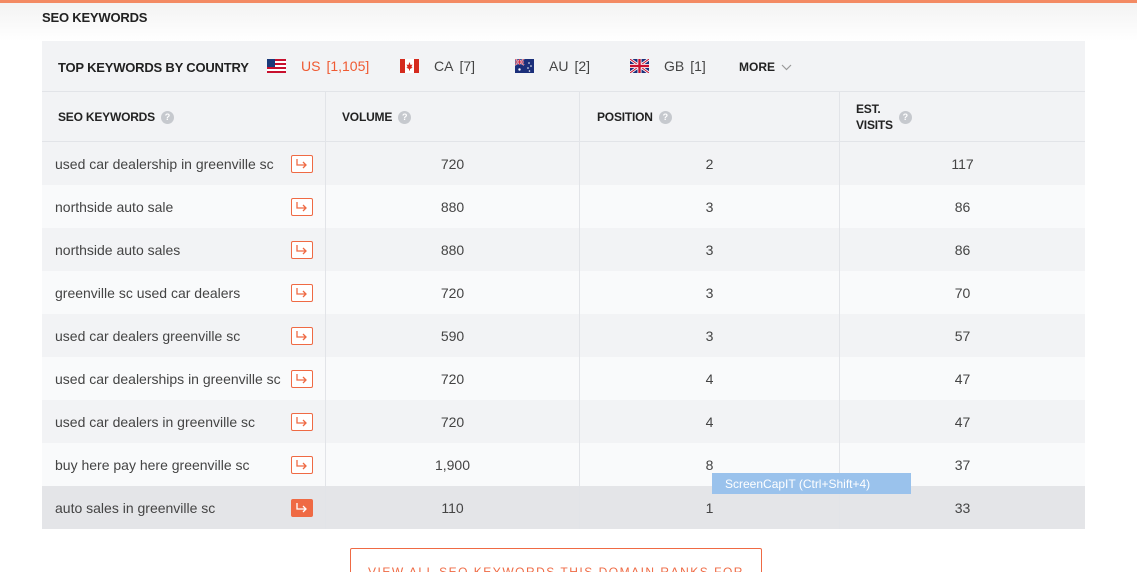  I want to click on header-est-visits-label: EST. VISITS, so click(874, 117).